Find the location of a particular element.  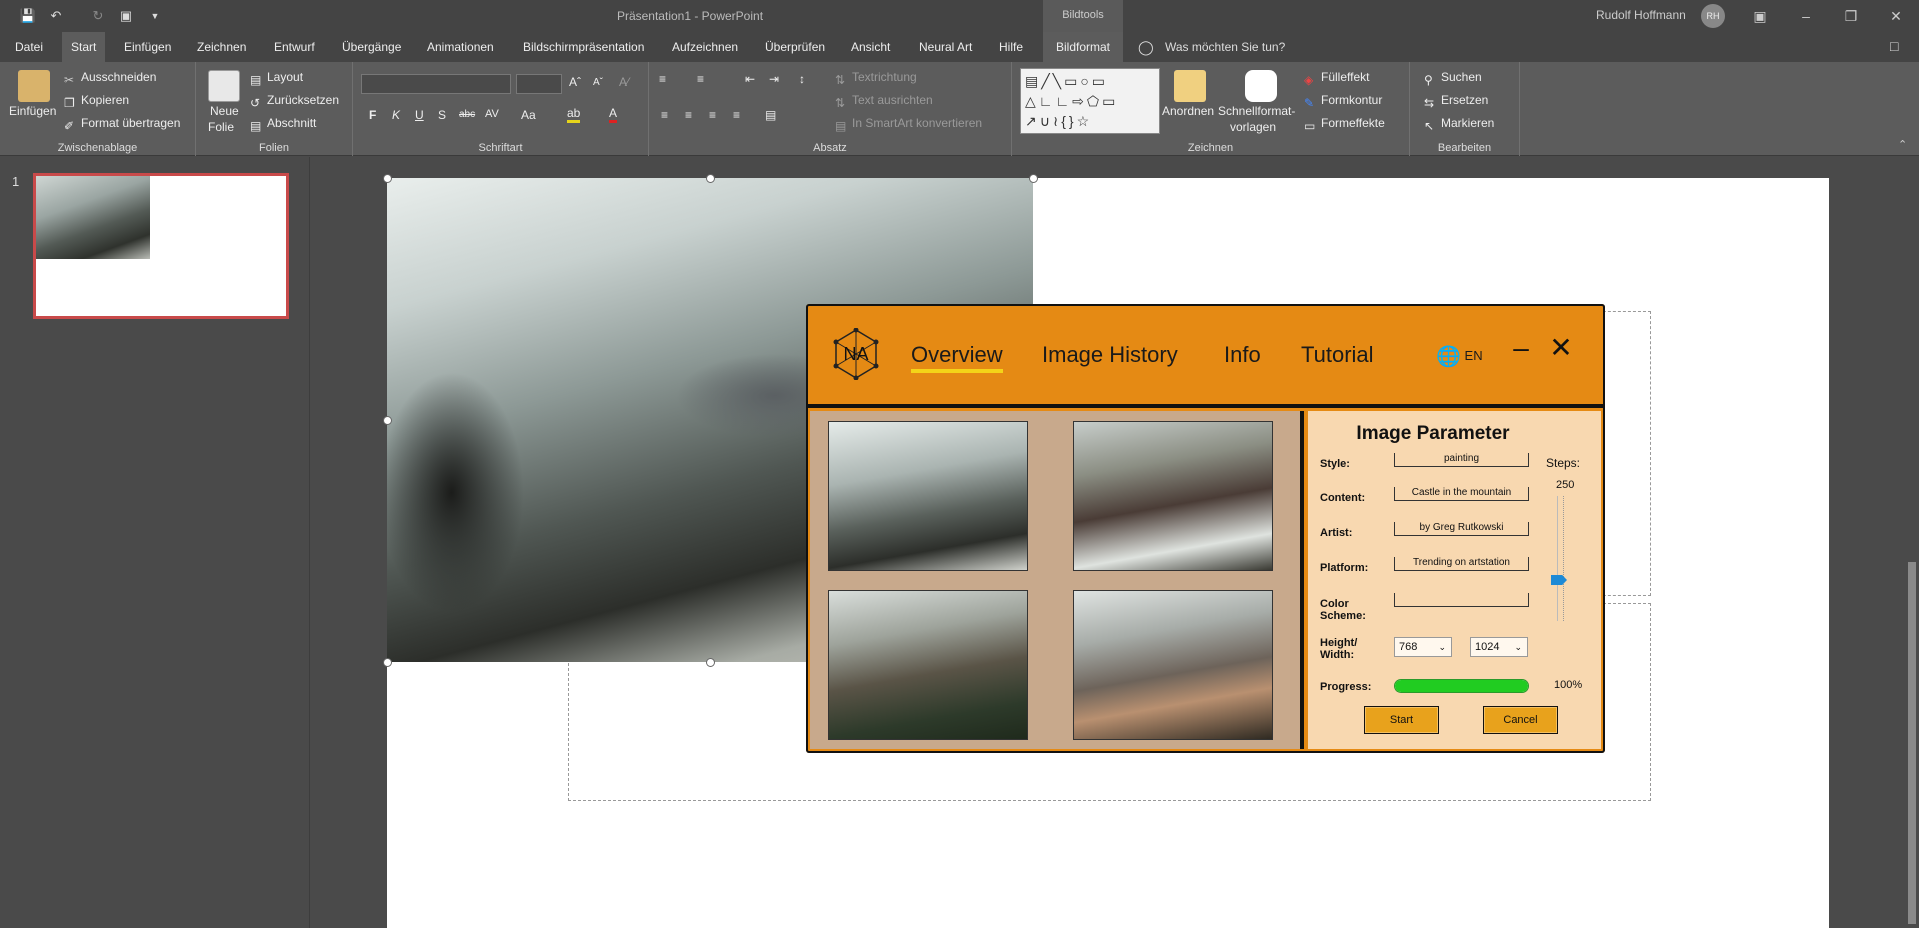

cut-button: ✂ Ausschneiden is located at coordinates (110, 78).